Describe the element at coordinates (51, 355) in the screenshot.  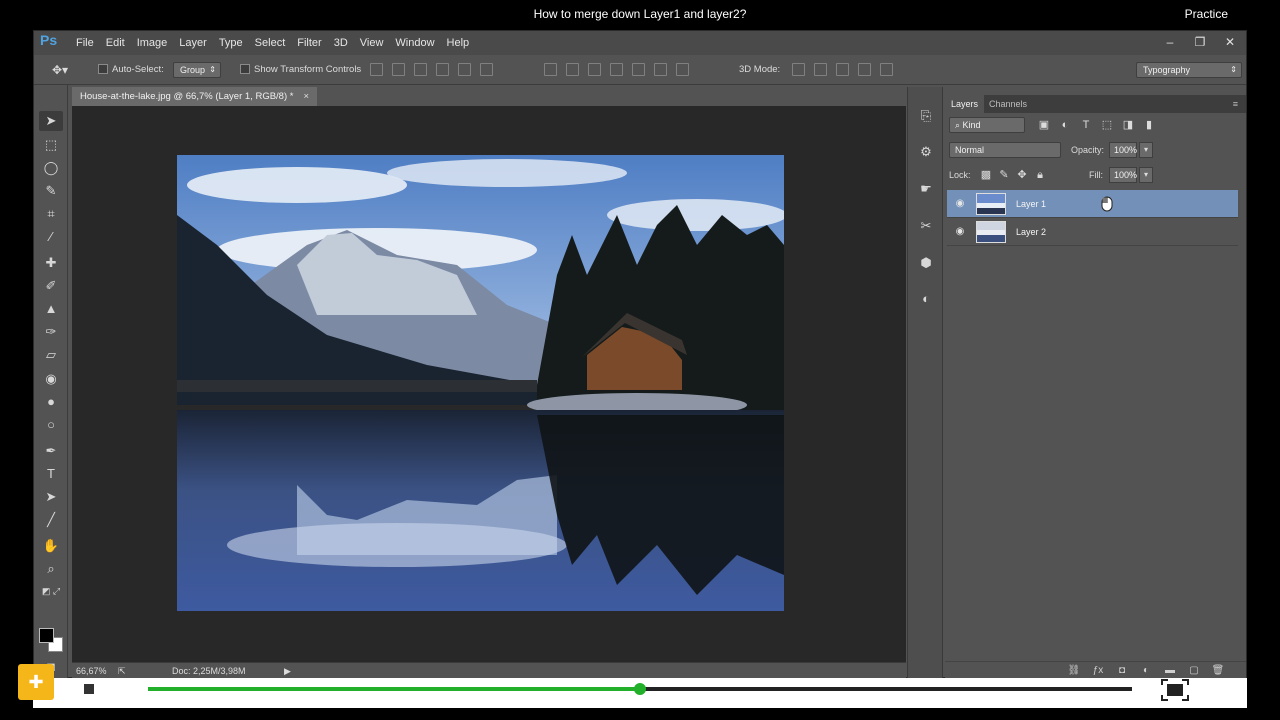
I see `eraser-tool-icon: ▱` at that location.